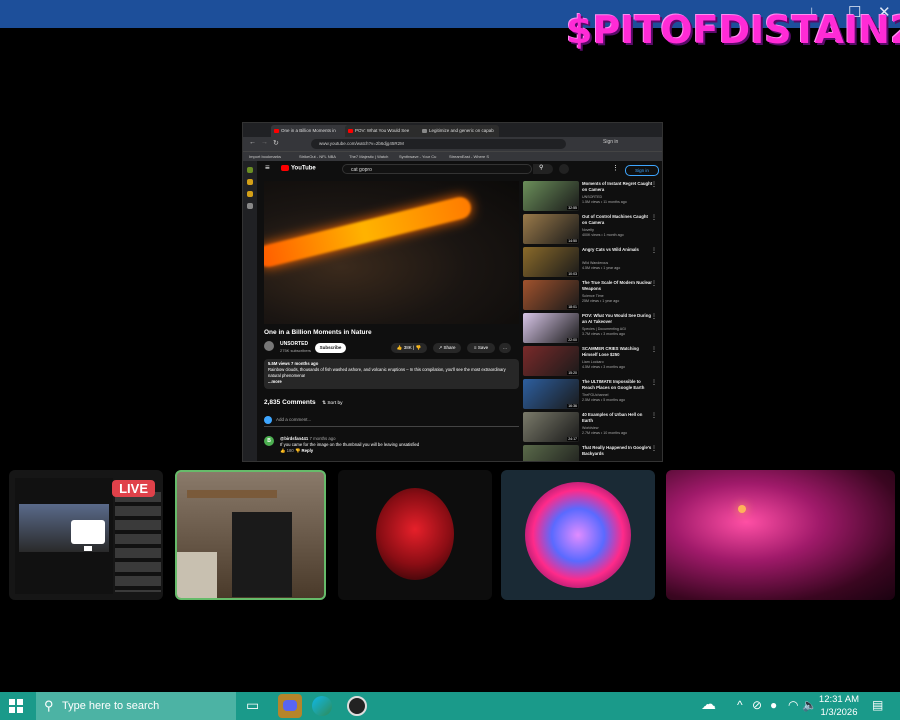  Describe the element at coordinates (267, 167) in the screenshot. I see `menu-icon: ≡` at that location.